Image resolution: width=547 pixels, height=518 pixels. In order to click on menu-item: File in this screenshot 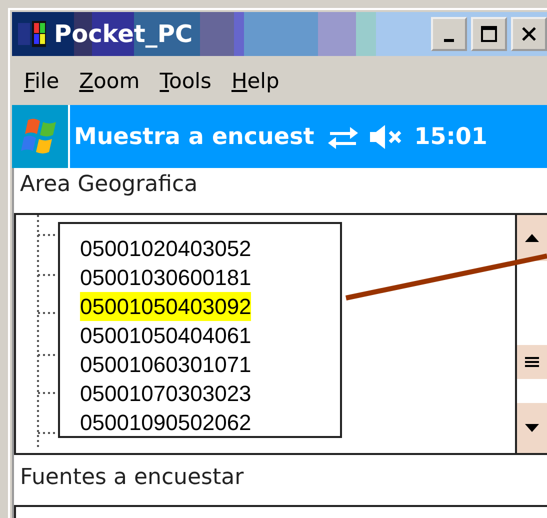, I will do `click(42, 80)`.